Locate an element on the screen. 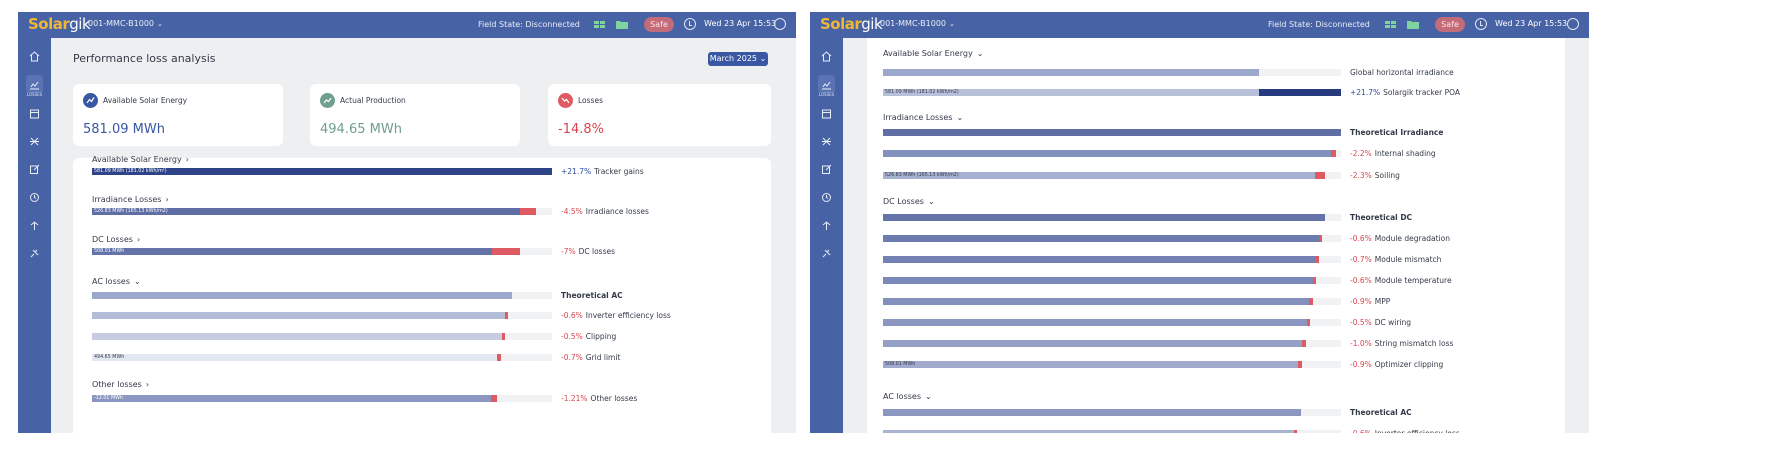 This screenshot has height=460, width=1784. section-header: Available Solar Energy › is located at coordinates (140, 159).